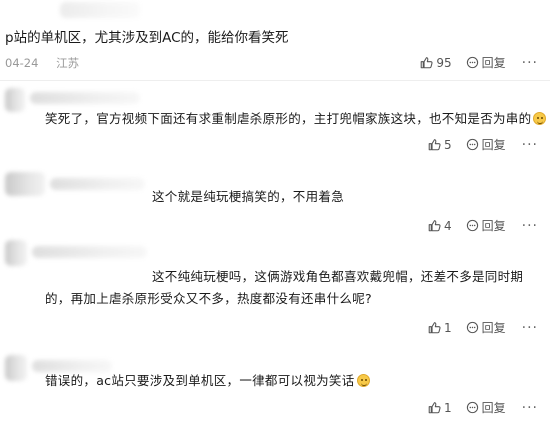 Image resolution: width=550 pixels, height=424 pixels. I want to click on reply-actions: 5 回复 ···, so click(476, 144).